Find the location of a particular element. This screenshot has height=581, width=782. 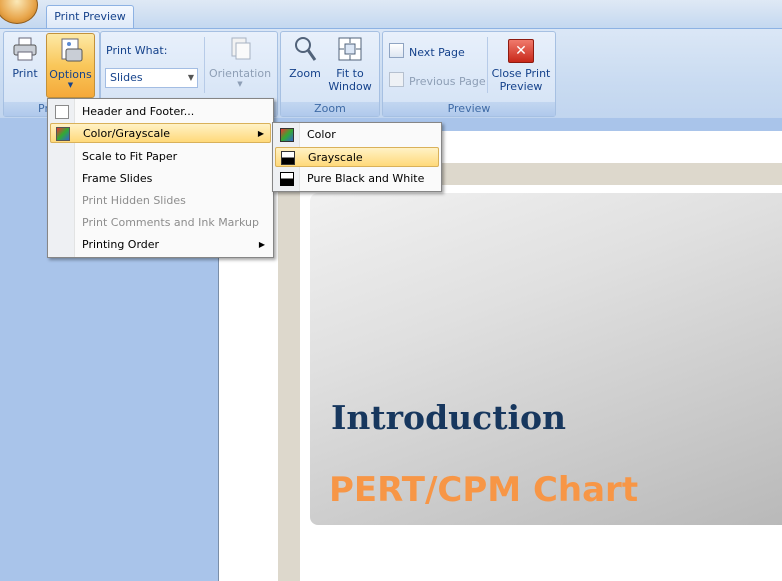

options-button: Options ▼ is located at coordinates (70, 65).